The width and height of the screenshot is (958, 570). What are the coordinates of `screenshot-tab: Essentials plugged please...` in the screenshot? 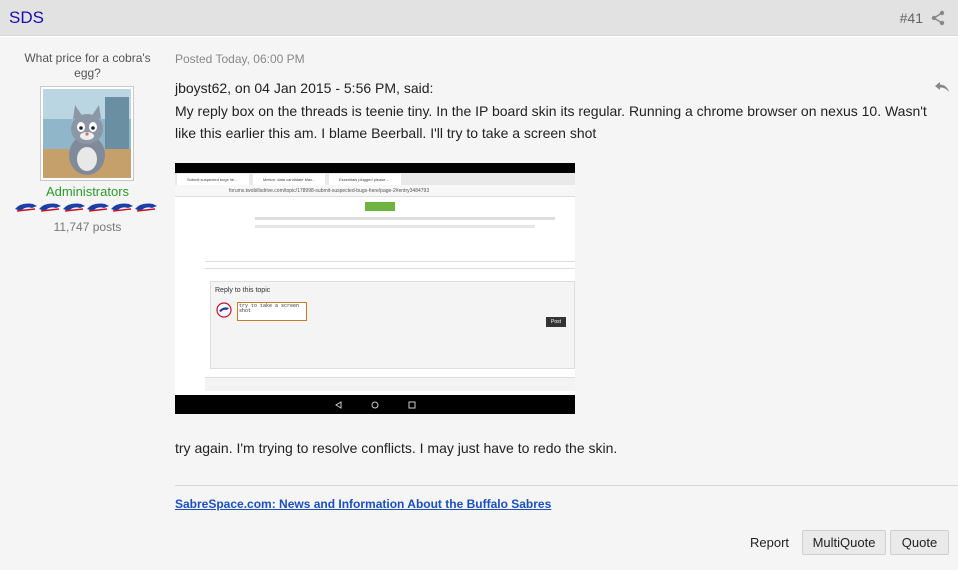 It's located at (365, 179).